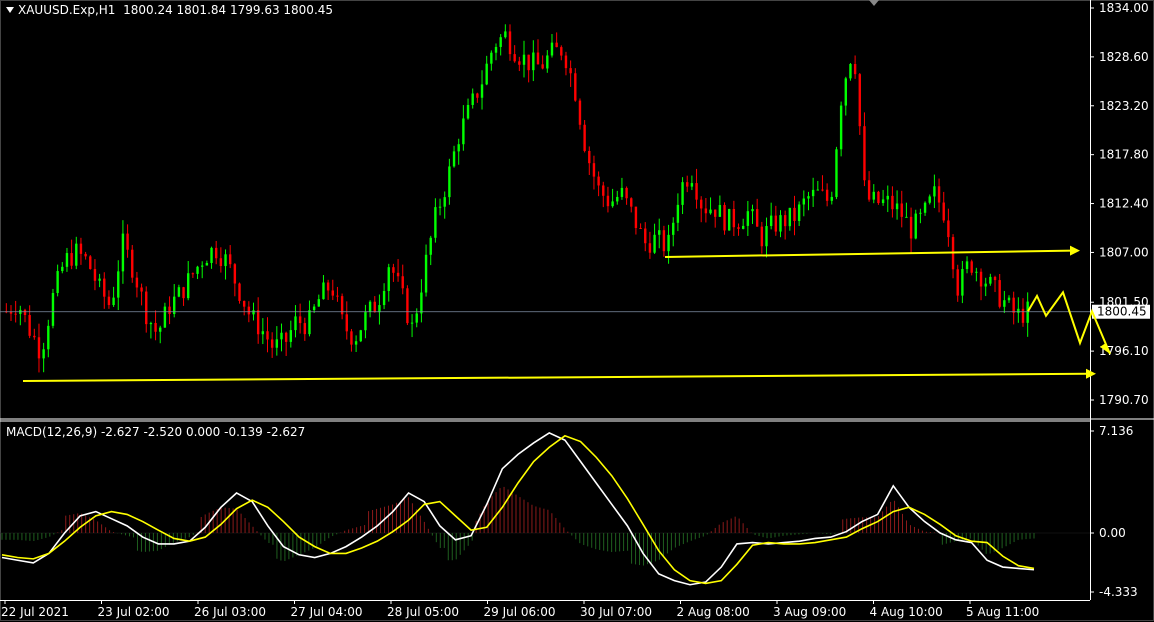 The width and height of the screenshot is (1154, 622). I want to click on price-tick-label: 1834.00, so click(1124, 8).